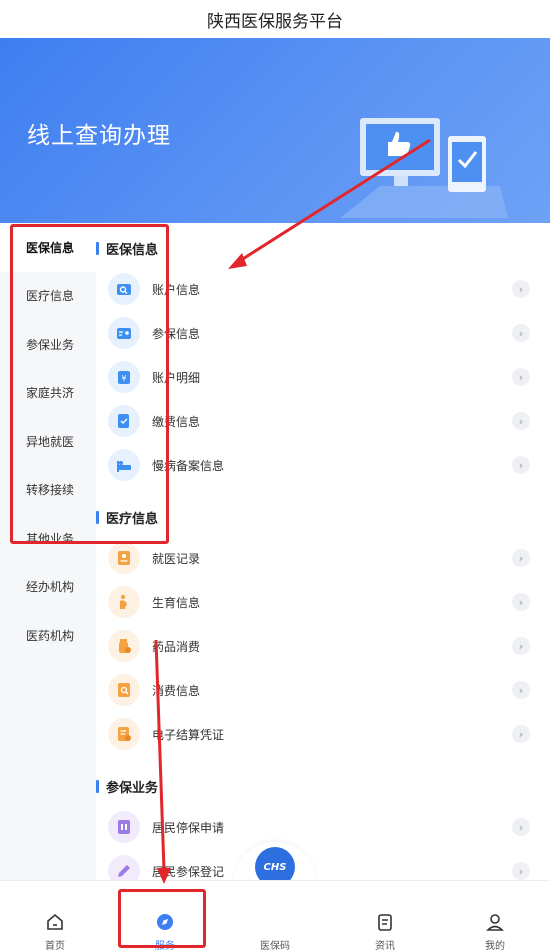 The image size is (550, 951). I want to click on account-info-icon, so click(124, 289).